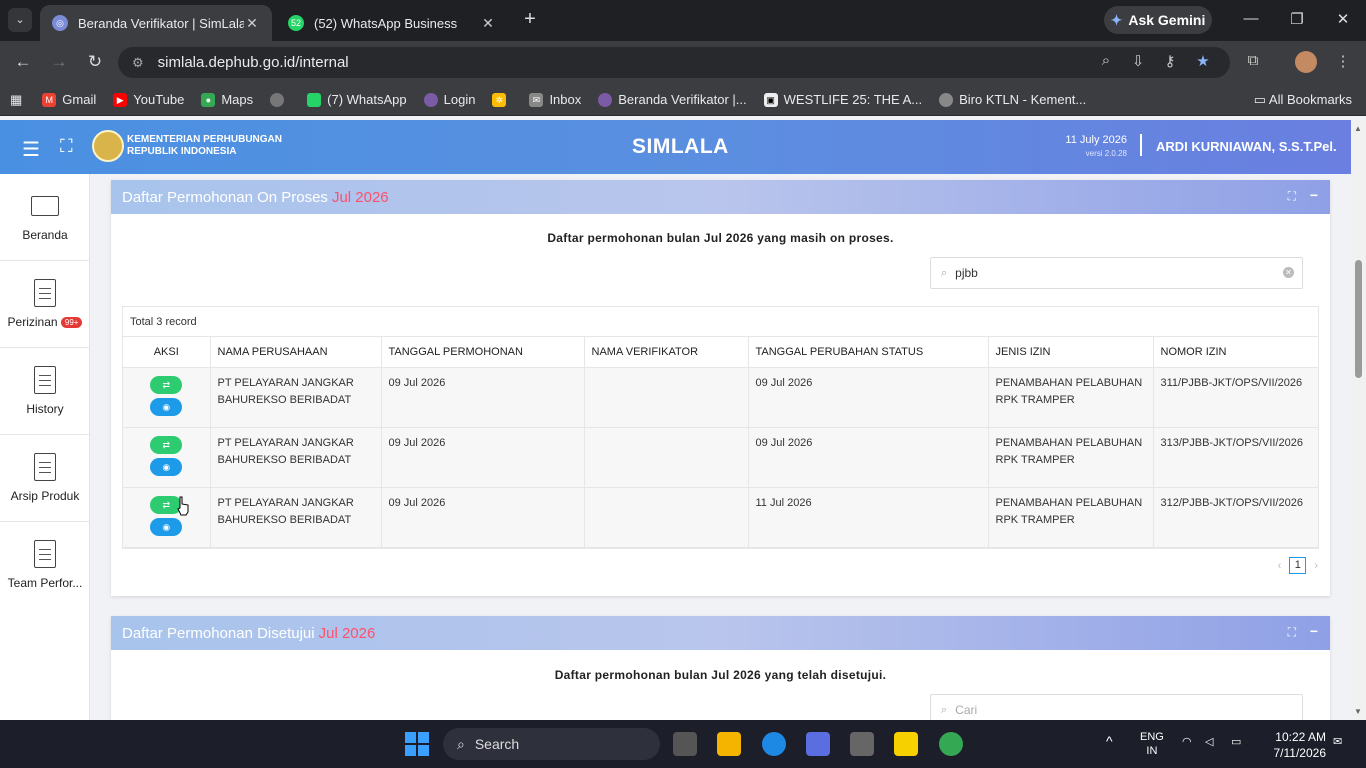 Image resolution: width=1366 pixels, height=768 pixels. What do you see at coordinates (1343, 61) in the screenshot?
I see `chrome-menu-icon: ⋮` at bounding box center [1343, 61].